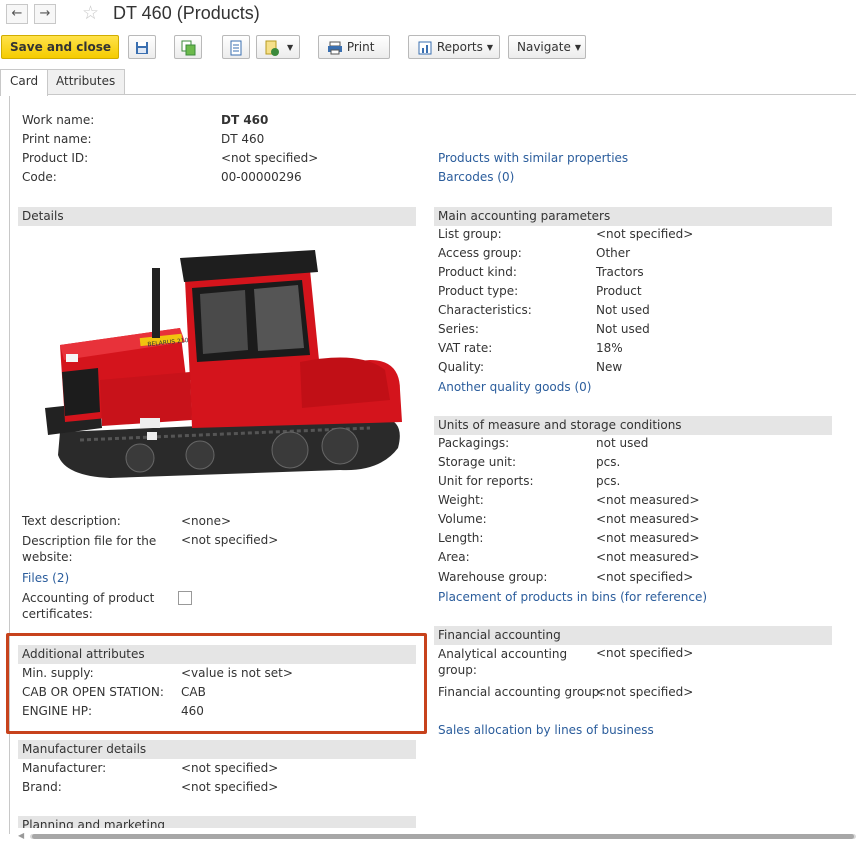 This screenshot has width=856, height=847. What do you see at coordinates (477, 462) in the screenshot?
I see `storage-unit-label: Storage unit:` at bounding box center [477, 462].